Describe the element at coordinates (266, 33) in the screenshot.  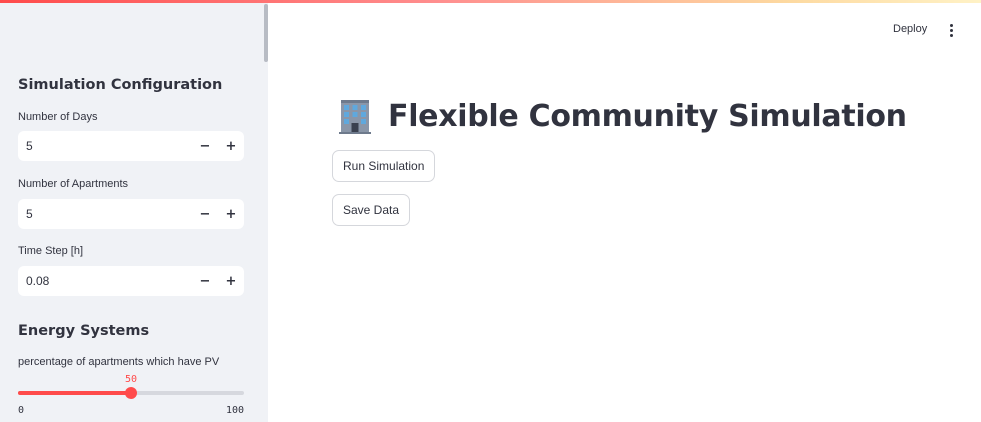
I see `sidebar-scrollbar` at that location.